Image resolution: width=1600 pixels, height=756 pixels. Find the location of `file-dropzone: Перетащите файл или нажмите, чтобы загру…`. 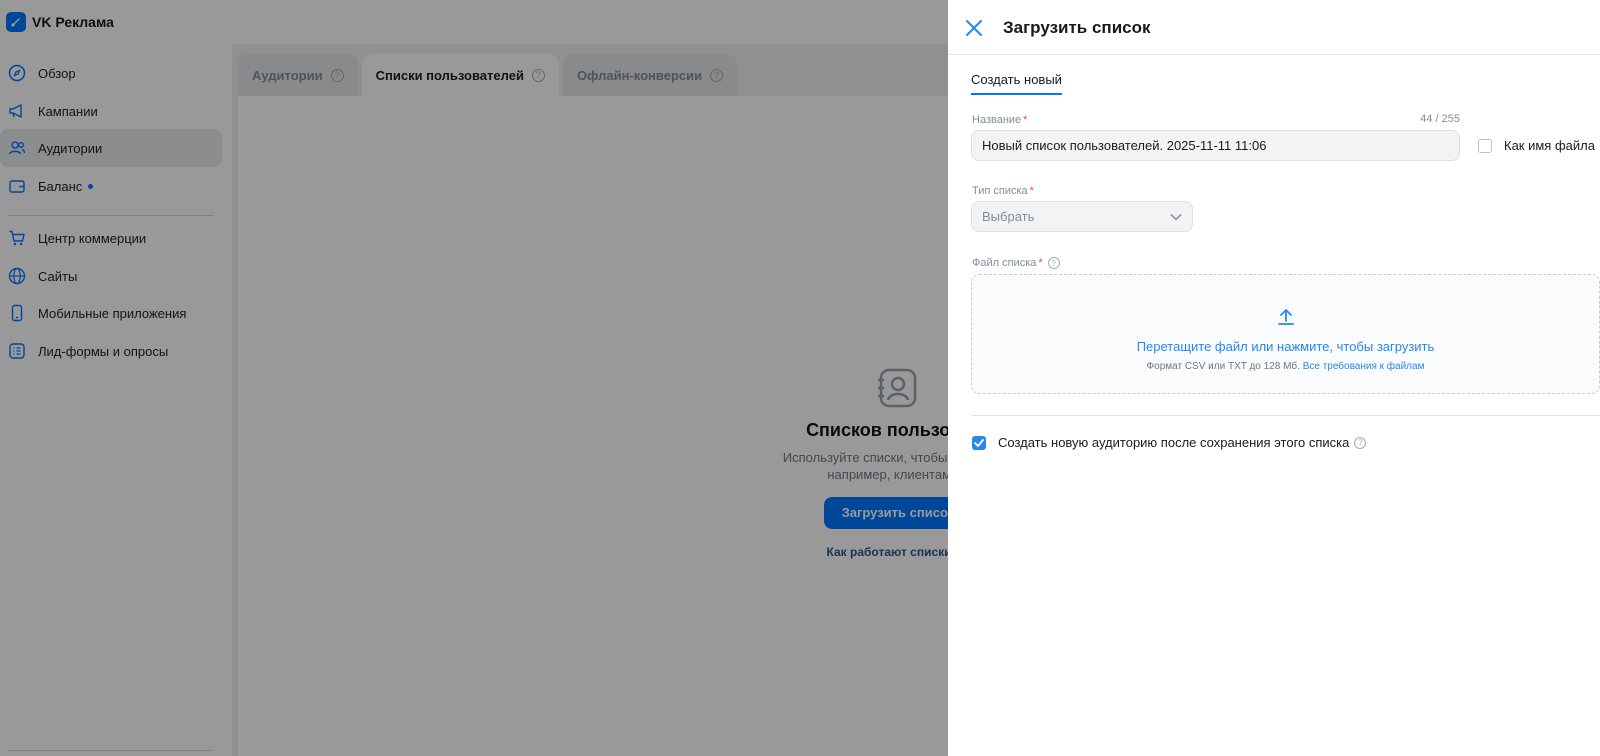

file-dropzone: Перетащите файл или нажмите, чтобы загру… is located at coordinates (1285, 334).